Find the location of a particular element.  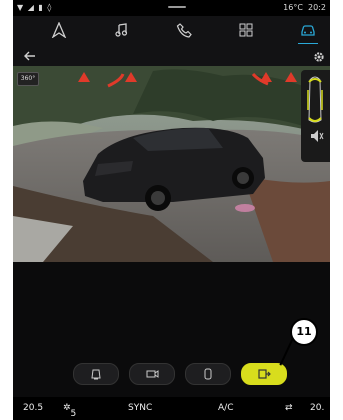

fan-speed: 5 is located at coordinates (73, 414).